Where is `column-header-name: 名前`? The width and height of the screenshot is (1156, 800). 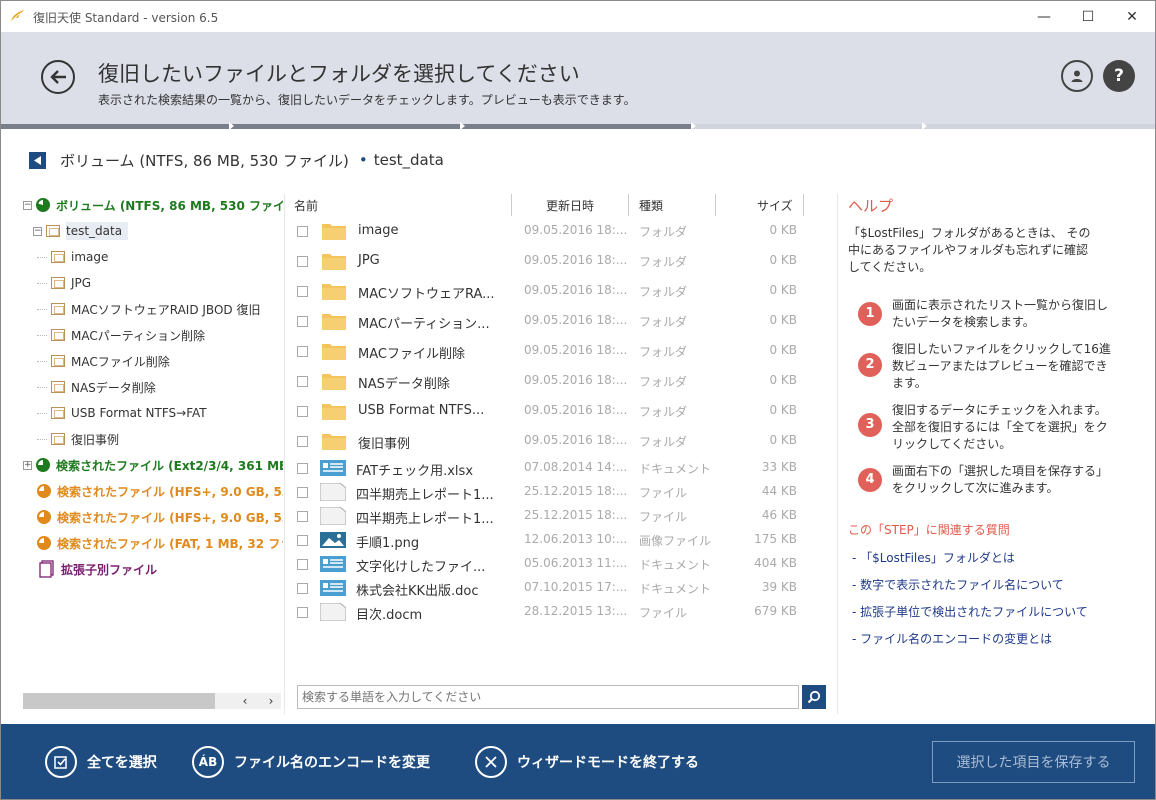
column-header-name: 名前 is located at coordinates (306, 205).